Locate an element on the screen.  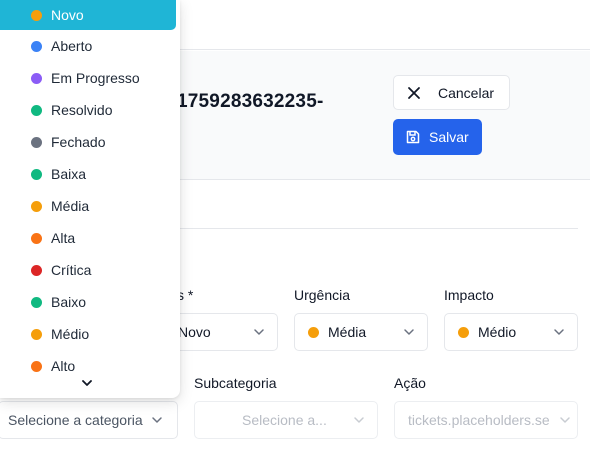
save-button: Salvar is located at coordinates (437, 137).